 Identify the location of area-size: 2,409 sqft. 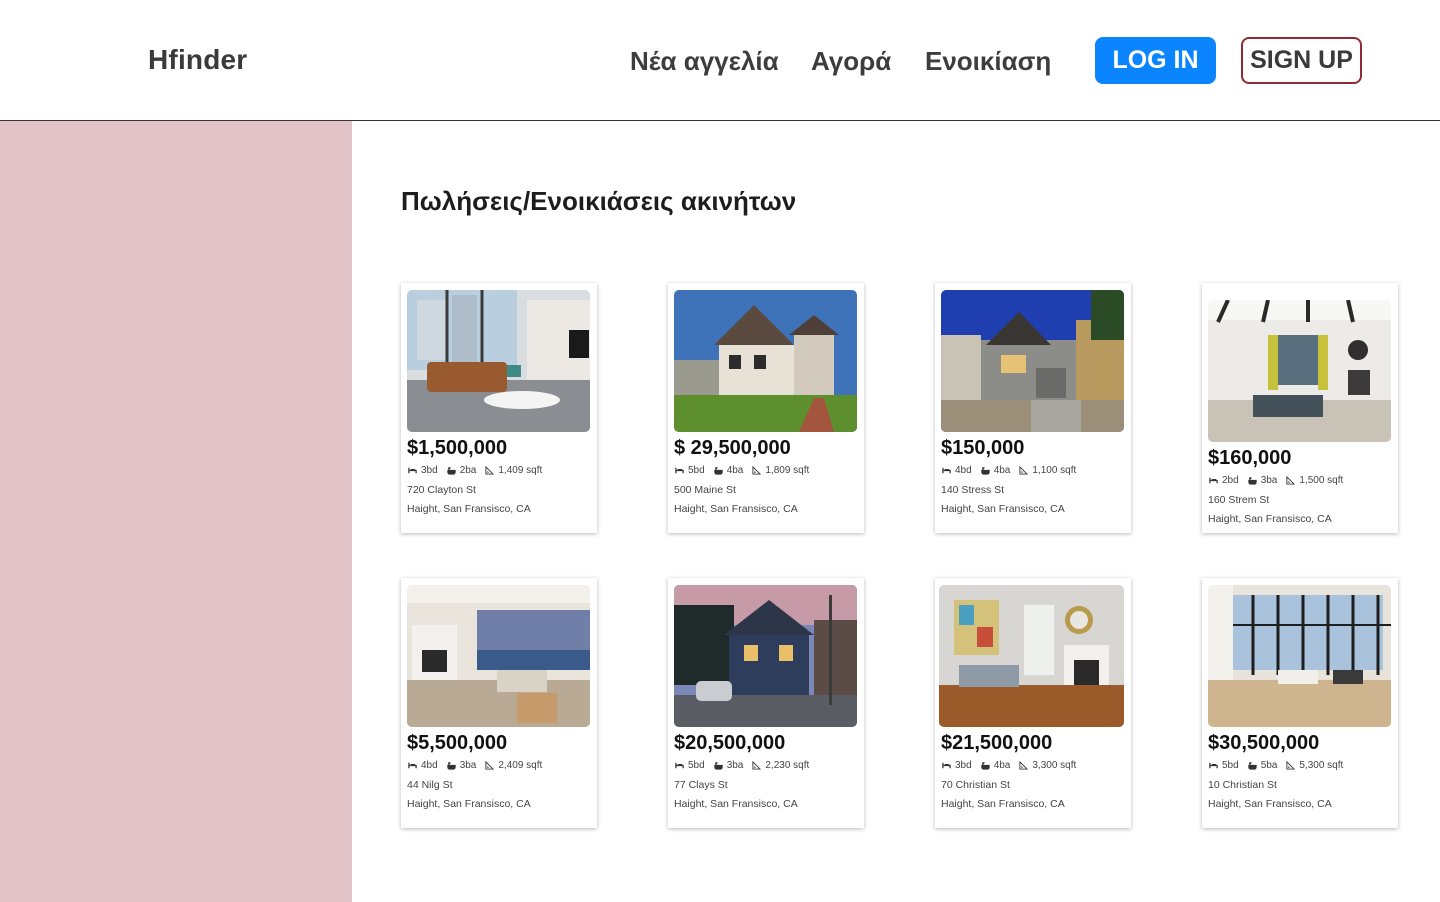
(520, 765).